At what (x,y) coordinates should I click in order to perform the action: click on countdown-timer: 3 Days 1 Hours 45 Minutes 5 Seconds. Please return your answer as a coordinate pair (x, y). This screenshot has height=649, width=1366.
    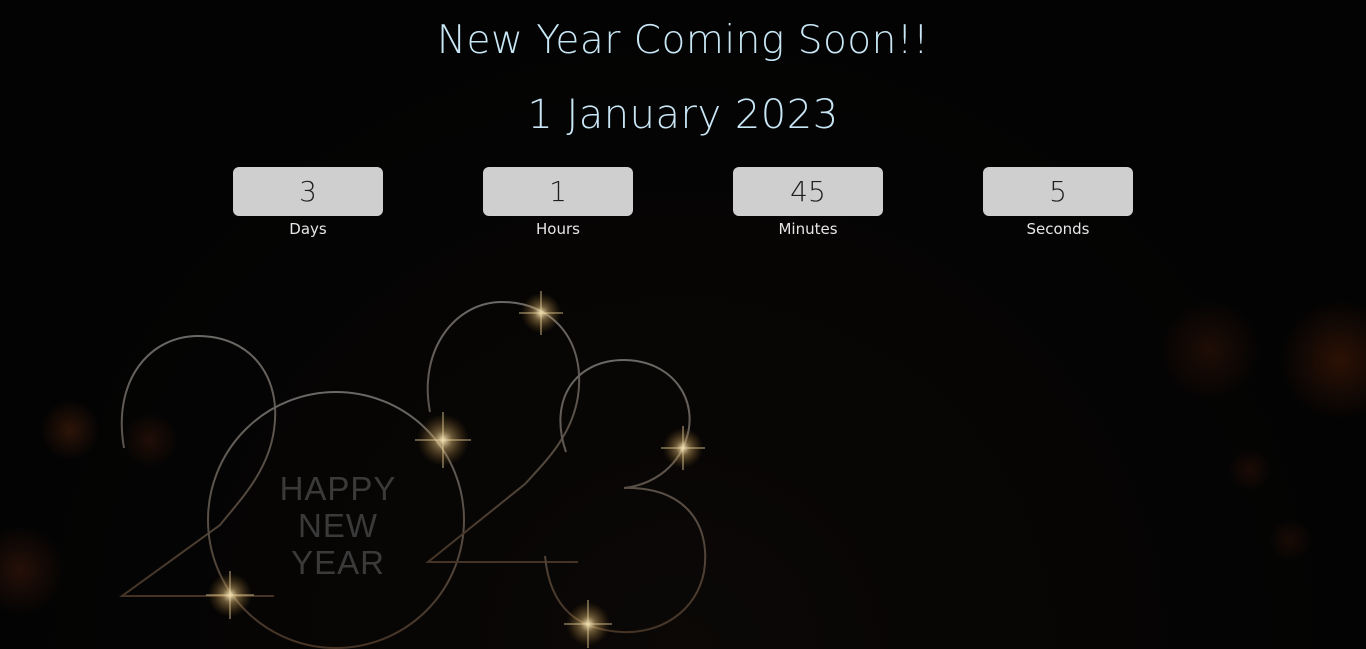
    Looking at the image, I should click on (683, 207).